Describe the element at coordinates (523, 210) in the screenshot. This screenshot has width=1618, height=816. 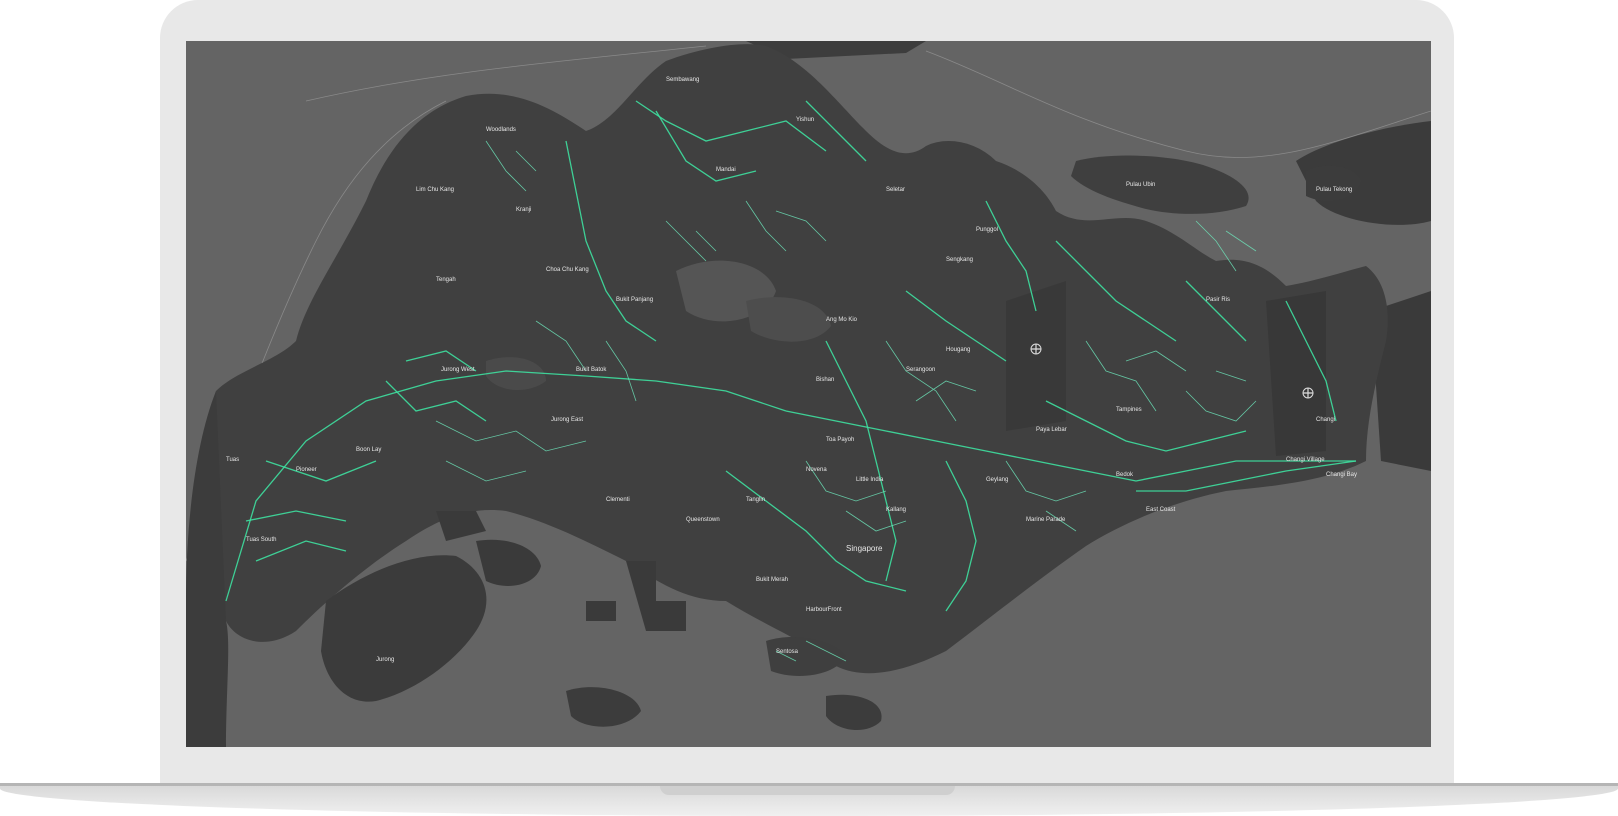
I see `label-kranji: Kranji` at that location.